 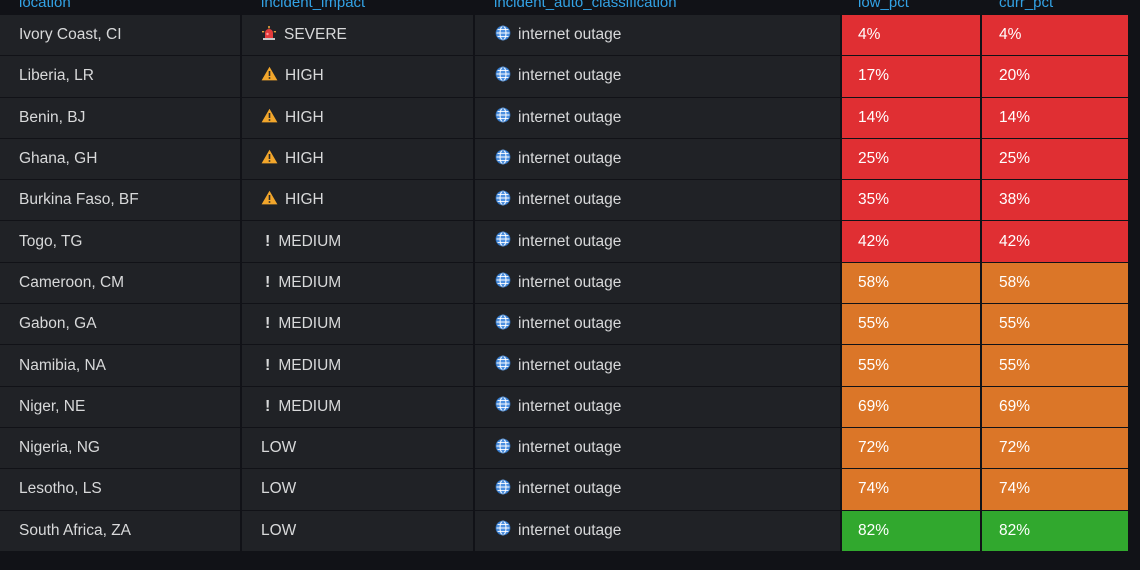 I want to click on cell-low-pct: 58%, so click(x=912, y=283).